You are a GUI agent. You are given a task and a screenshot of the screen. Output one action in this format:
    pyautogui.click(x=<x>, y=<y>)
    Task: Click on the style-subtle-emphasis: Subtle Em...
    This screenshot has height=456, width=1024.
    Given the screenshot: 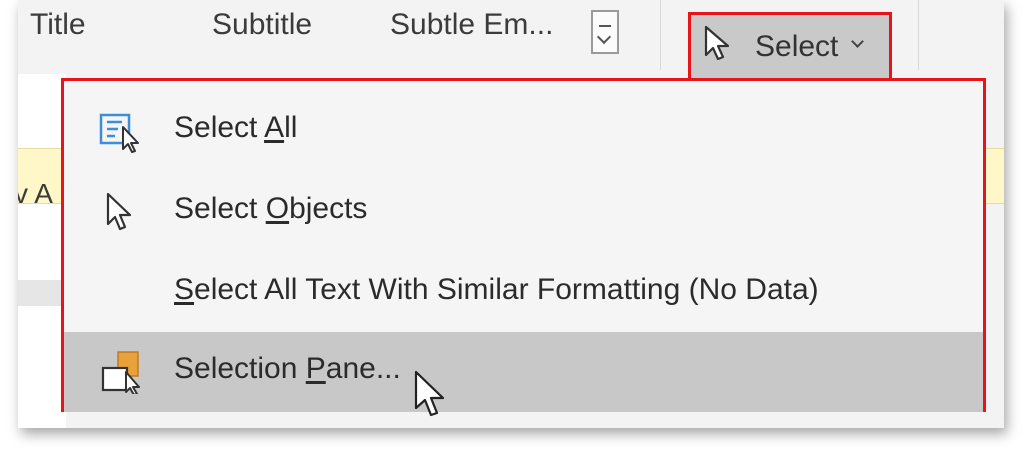 What is the action you would take?
    pyautogui.click(x=471, y=25)
    